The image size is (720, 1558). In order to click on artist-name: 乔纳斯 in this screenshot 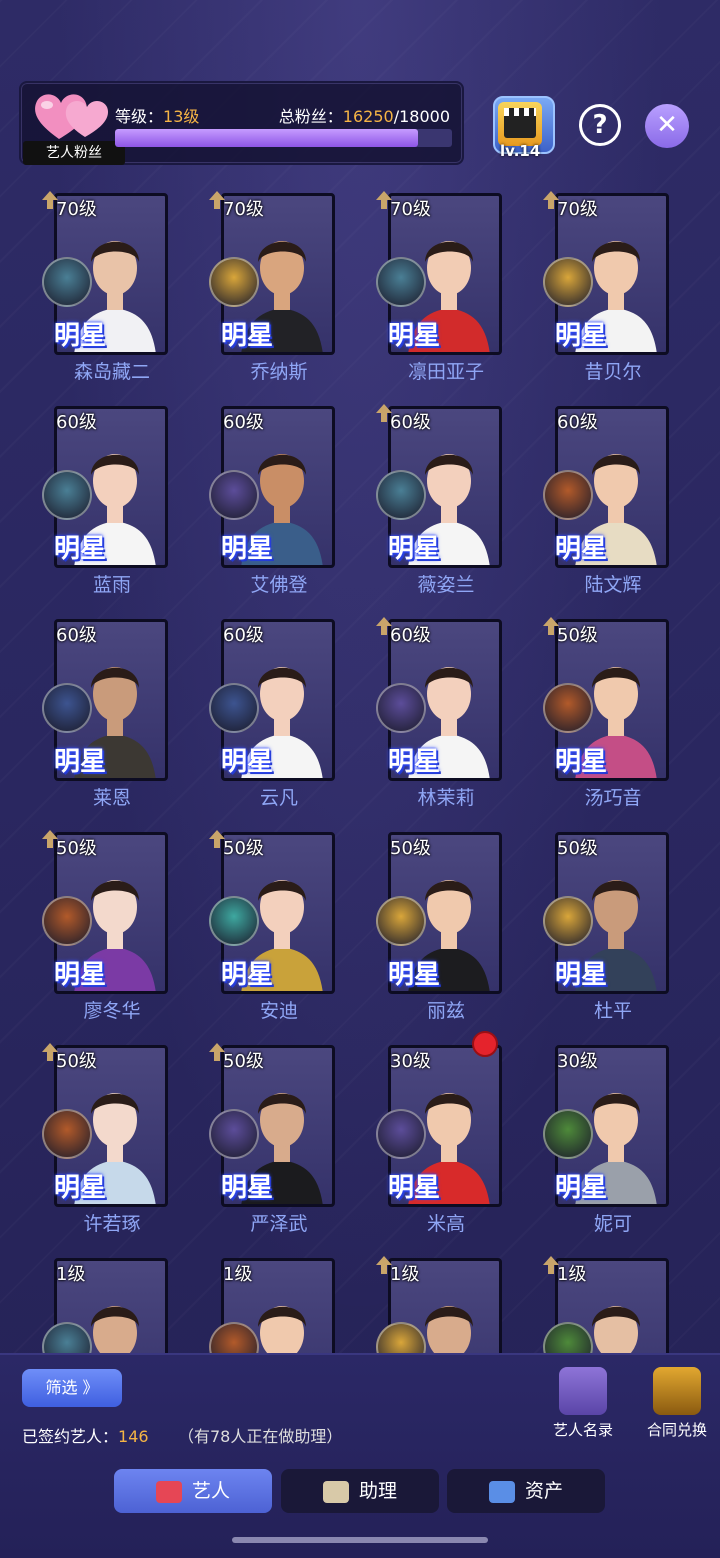, I will do `click(279, 372)`.